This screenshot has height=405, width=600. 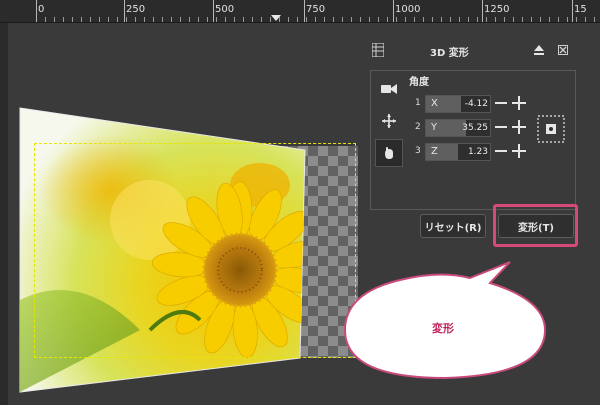 I want to click on pivot-selector-icon, so click(x=551, y=129).